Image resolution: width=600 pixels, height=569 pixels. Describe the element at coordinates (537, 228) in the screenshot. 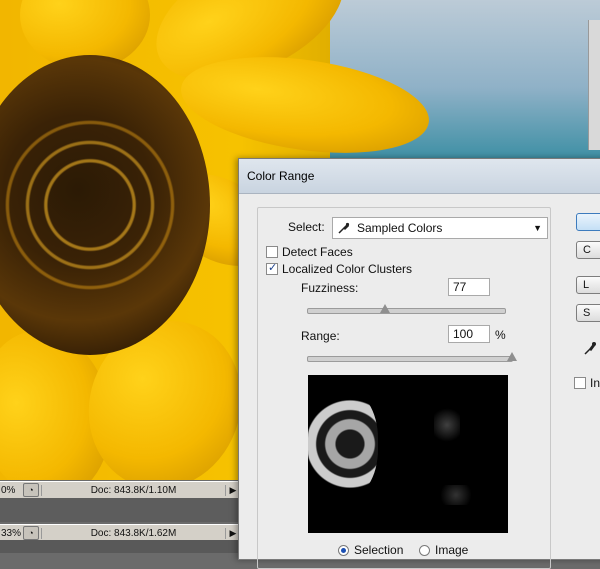

I see `chevron-down-icon: ▼` at that location.